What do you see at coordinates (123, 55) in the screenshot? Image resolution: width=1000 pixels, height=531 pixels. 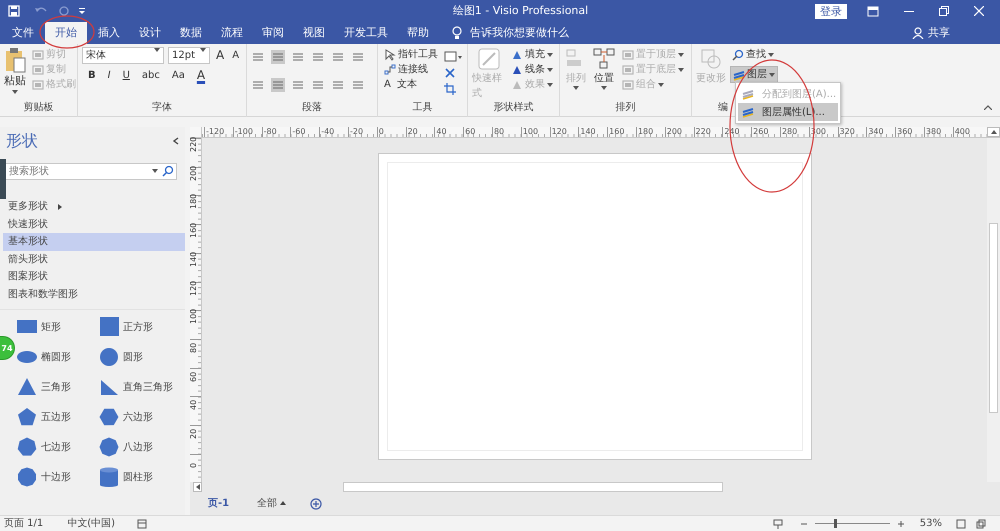 I see `font-field: 宋体` at bounding box center [123, 55].